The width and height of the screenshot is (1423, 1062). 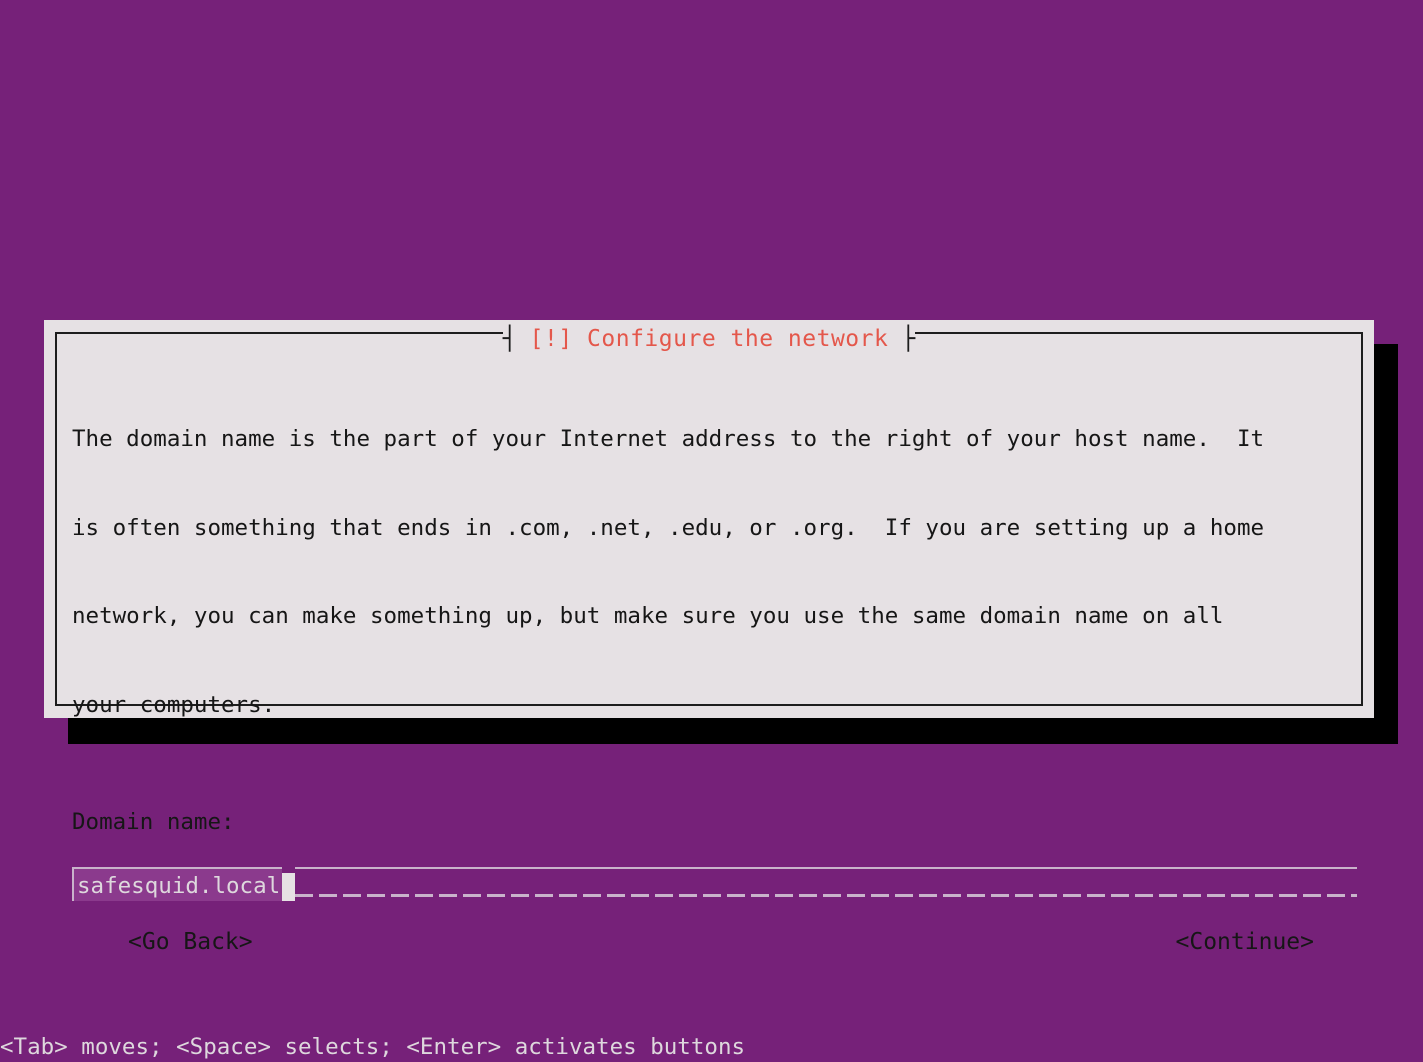 What do you see at coordinates (153, 822) in the screenshot?
I see `domain-name-label: Domain name:` at bounding box center [153, 822].